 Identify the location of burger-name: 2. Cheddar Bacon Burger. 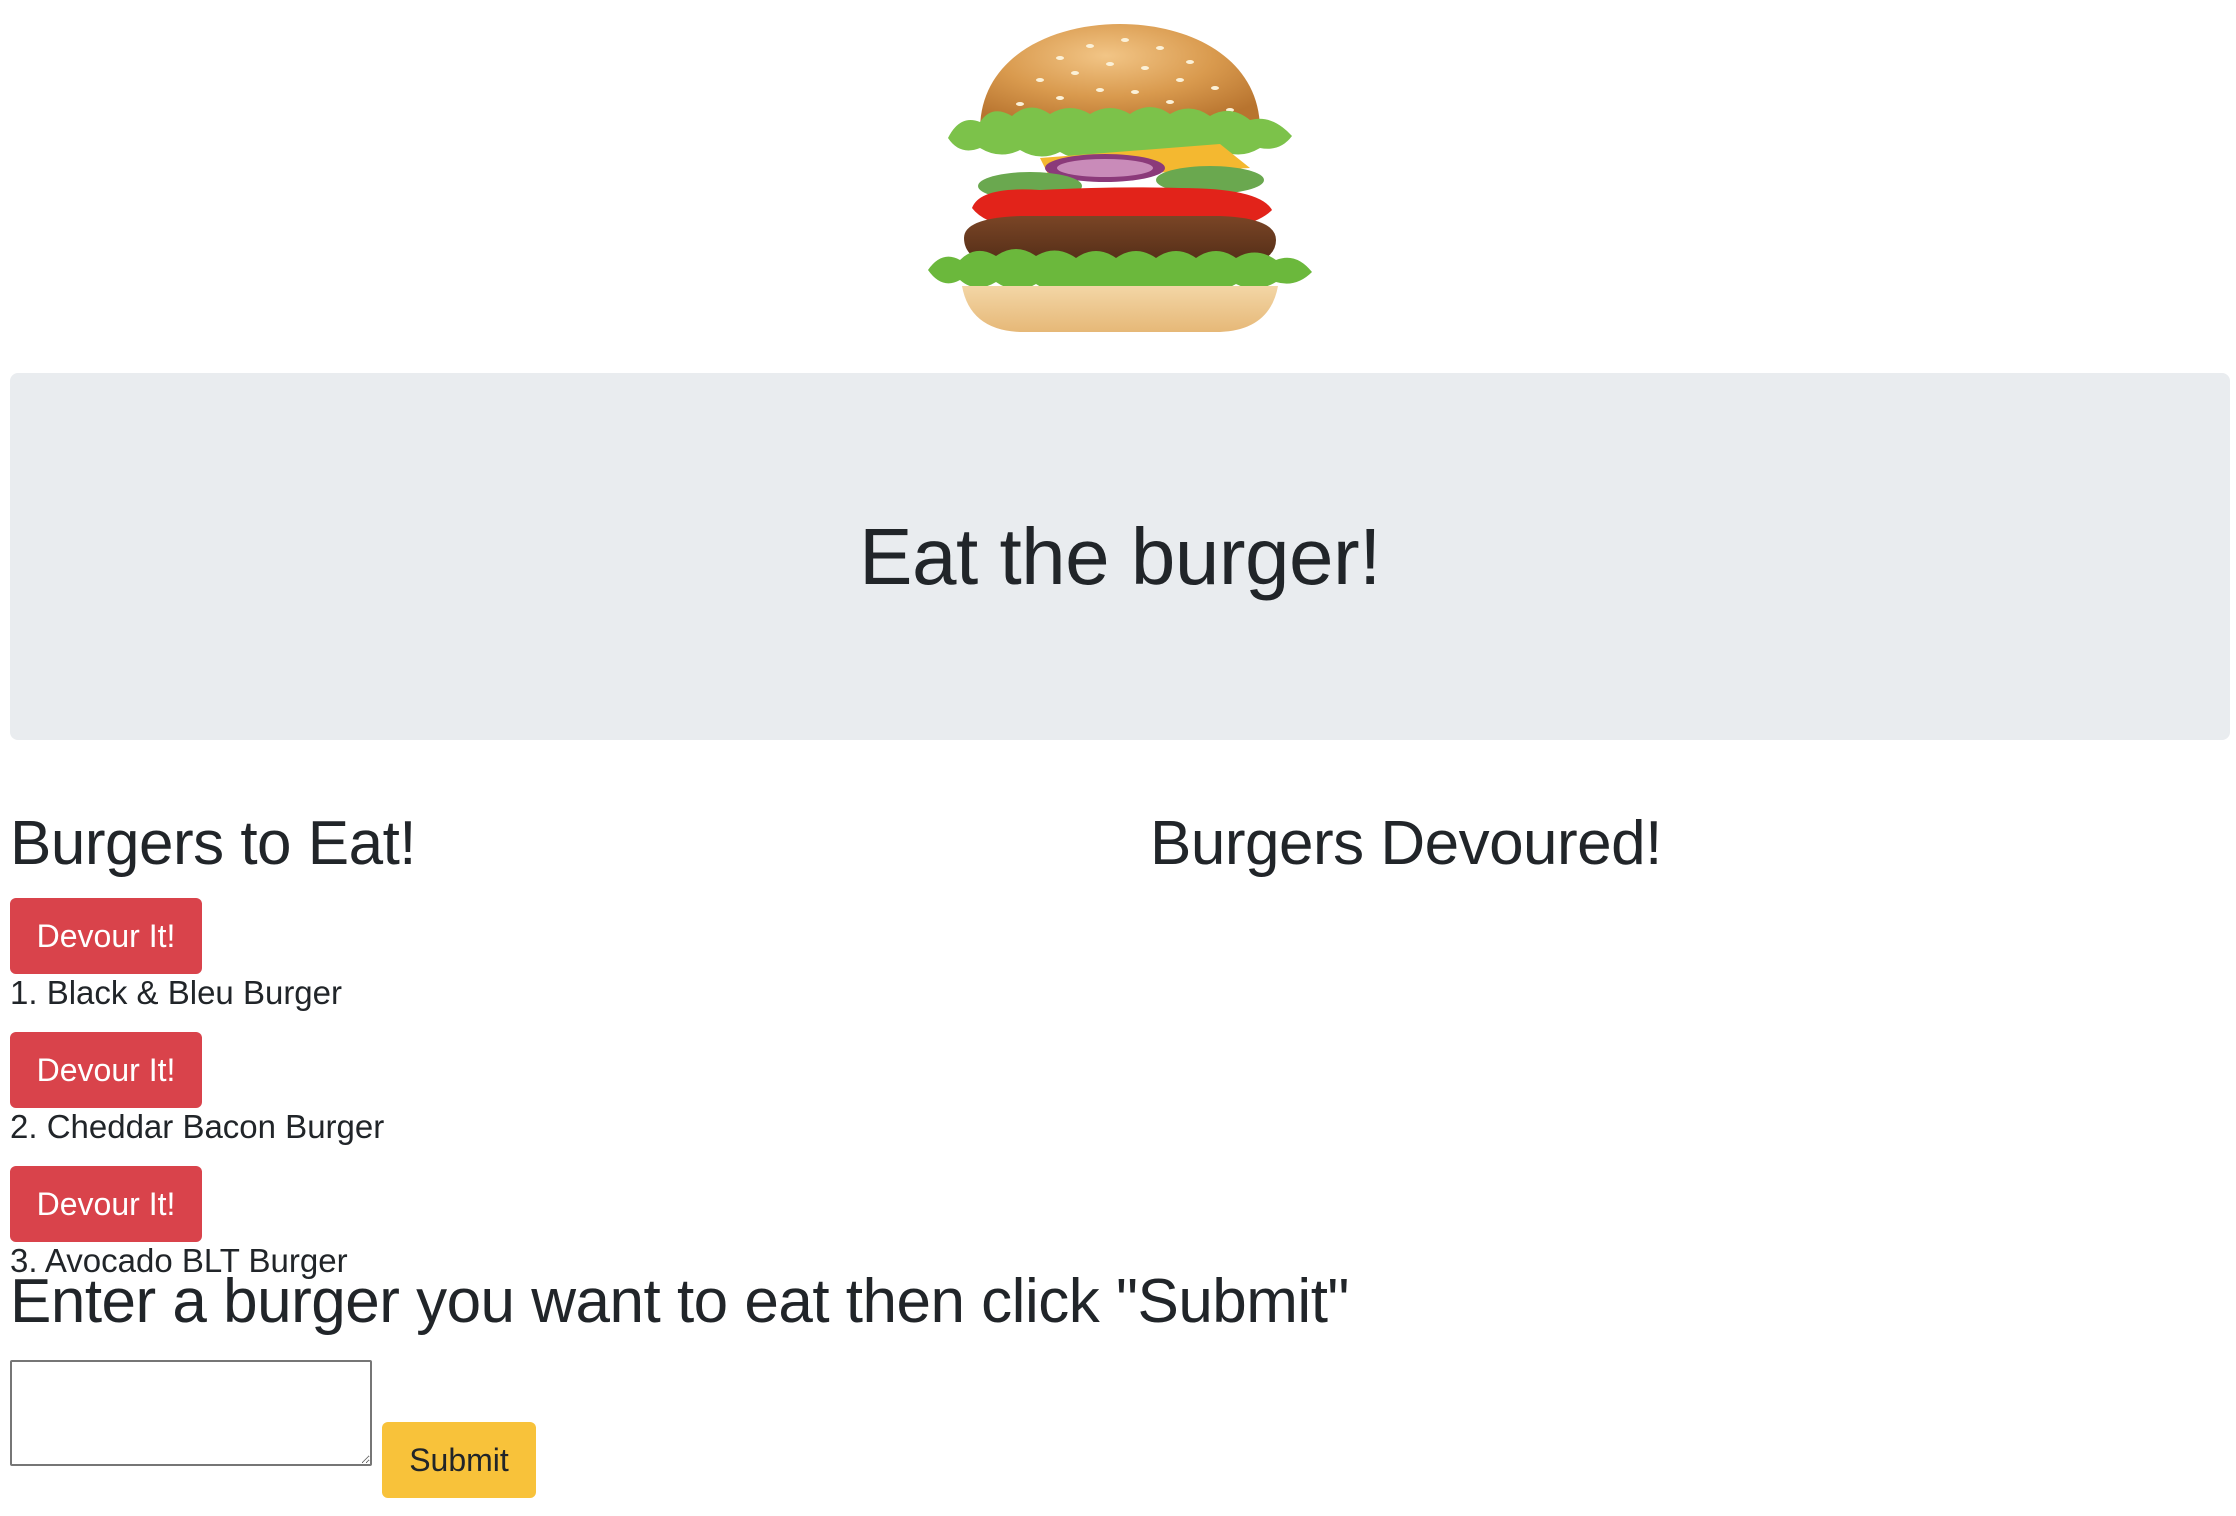
(197, 1126).